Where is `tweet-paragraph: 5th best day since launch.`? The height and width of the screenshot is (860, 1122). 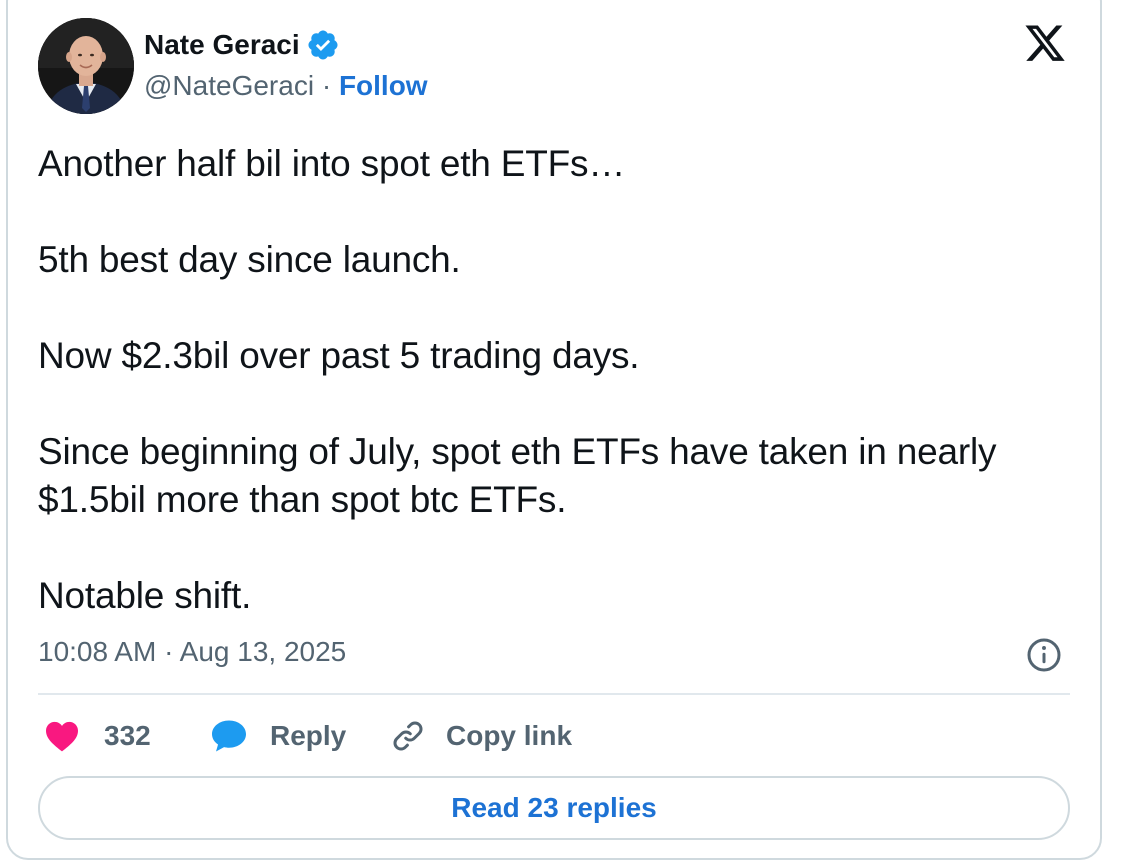
tweet-paragraph: 5th best day since launch. is located at coordinates (249, 259).